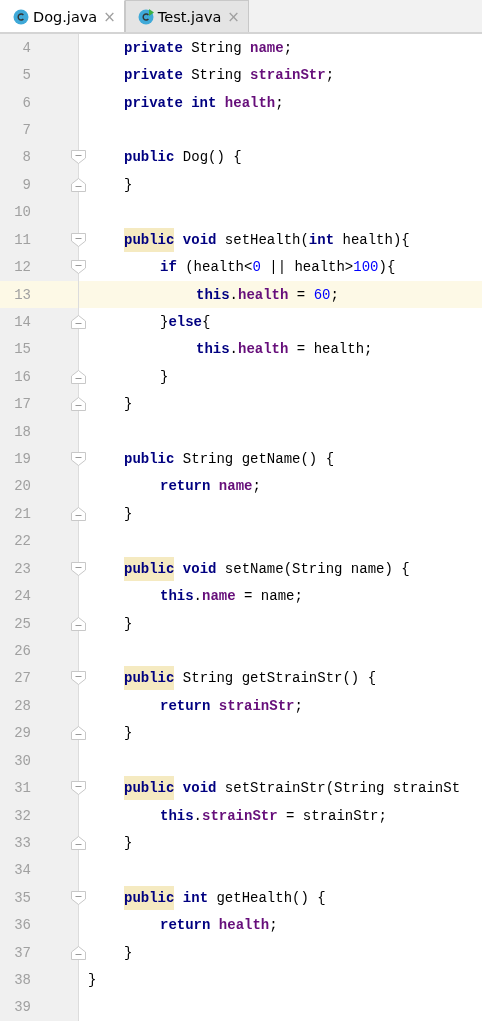 The height and width of the screenshot is (1022, 482). I want to click on line-number: 9, so click(26, 184).